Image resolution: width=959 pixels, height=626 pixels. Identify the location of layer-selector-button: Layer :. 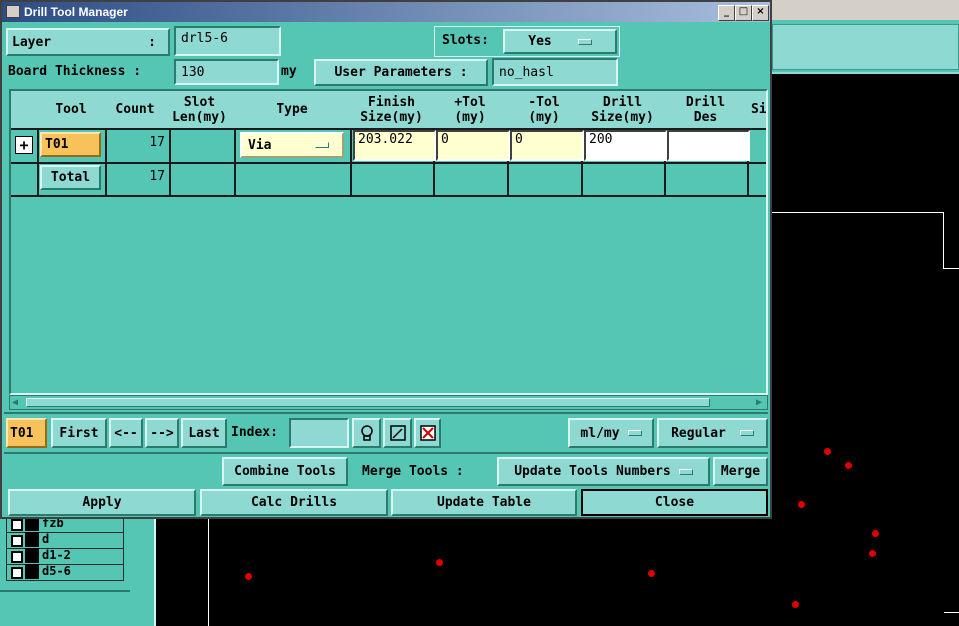
(88, 42).